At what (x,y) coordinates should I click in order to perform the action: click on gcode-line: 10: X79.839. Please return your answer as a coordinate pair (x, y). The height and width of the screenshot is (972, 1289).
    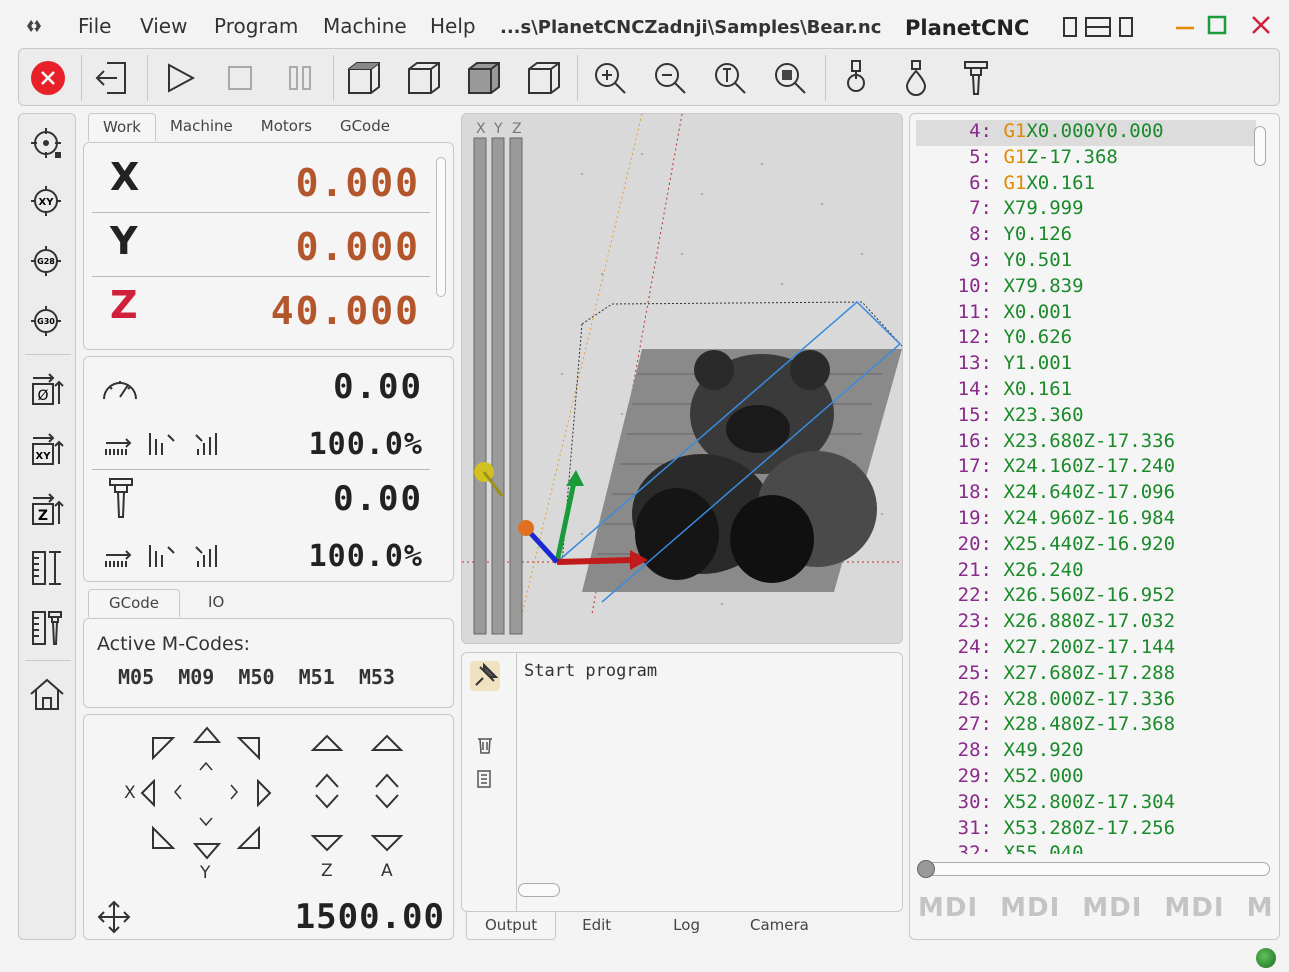
    Looking at the image, I should click on (1086, 288).